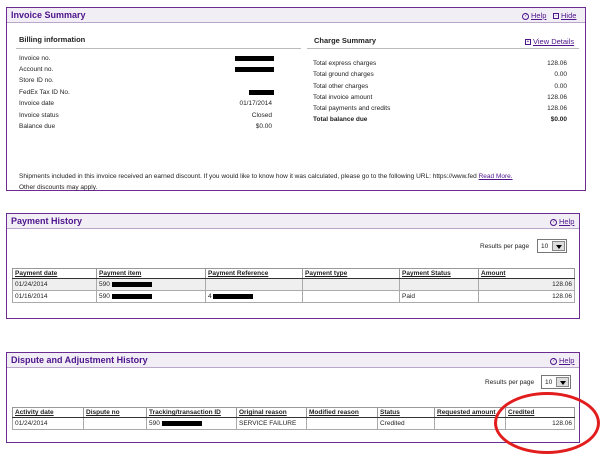 This screenshot has width=604, height=460. I want to click on payment-history-header: Payment History ? Help, so click(293, 221).